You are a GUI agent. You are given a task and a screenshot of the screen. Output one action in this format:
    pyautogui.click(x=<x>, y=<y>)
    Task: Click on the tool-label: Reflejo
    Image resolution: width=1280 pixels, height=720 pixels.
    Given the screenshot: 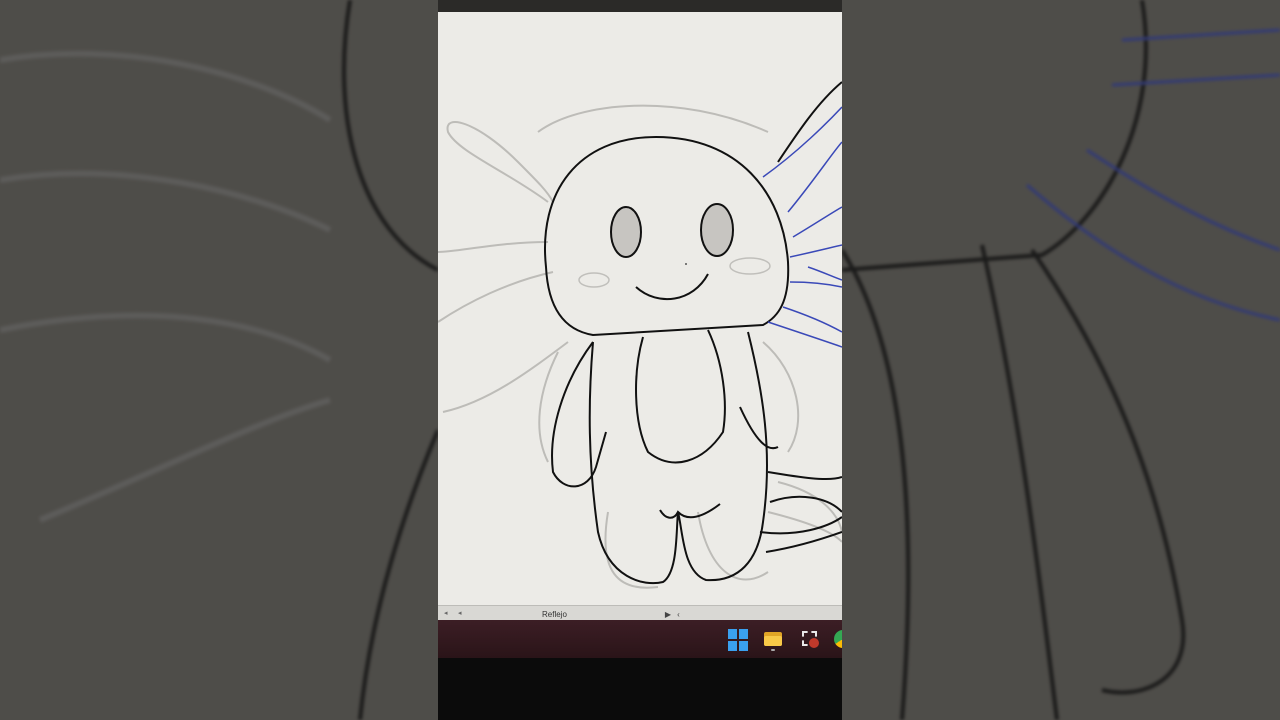 What is the action you would take?
    pyautogui.click(x=554, y=614)
    